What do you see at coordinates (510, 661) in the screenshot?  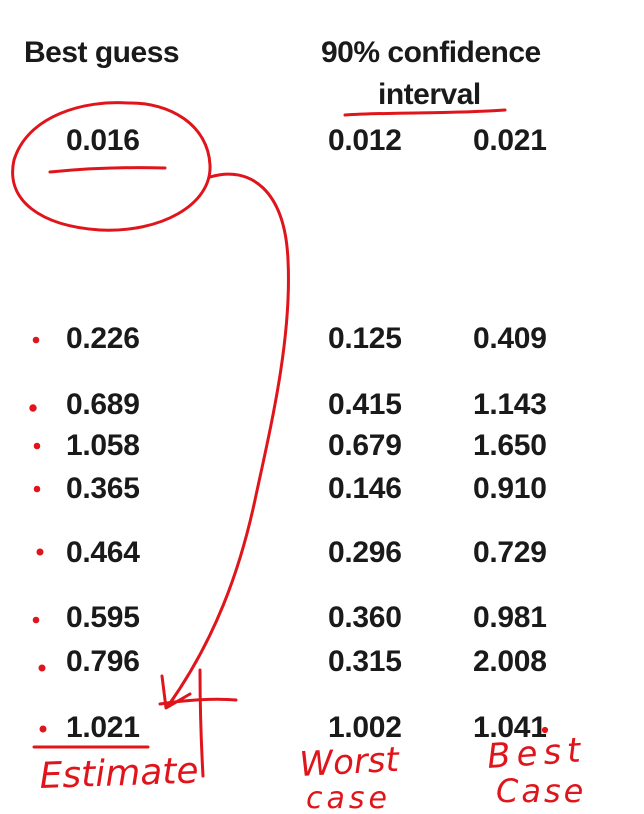 I see `row-8-ci-high: 2.008` at bounding box center [510, 661].